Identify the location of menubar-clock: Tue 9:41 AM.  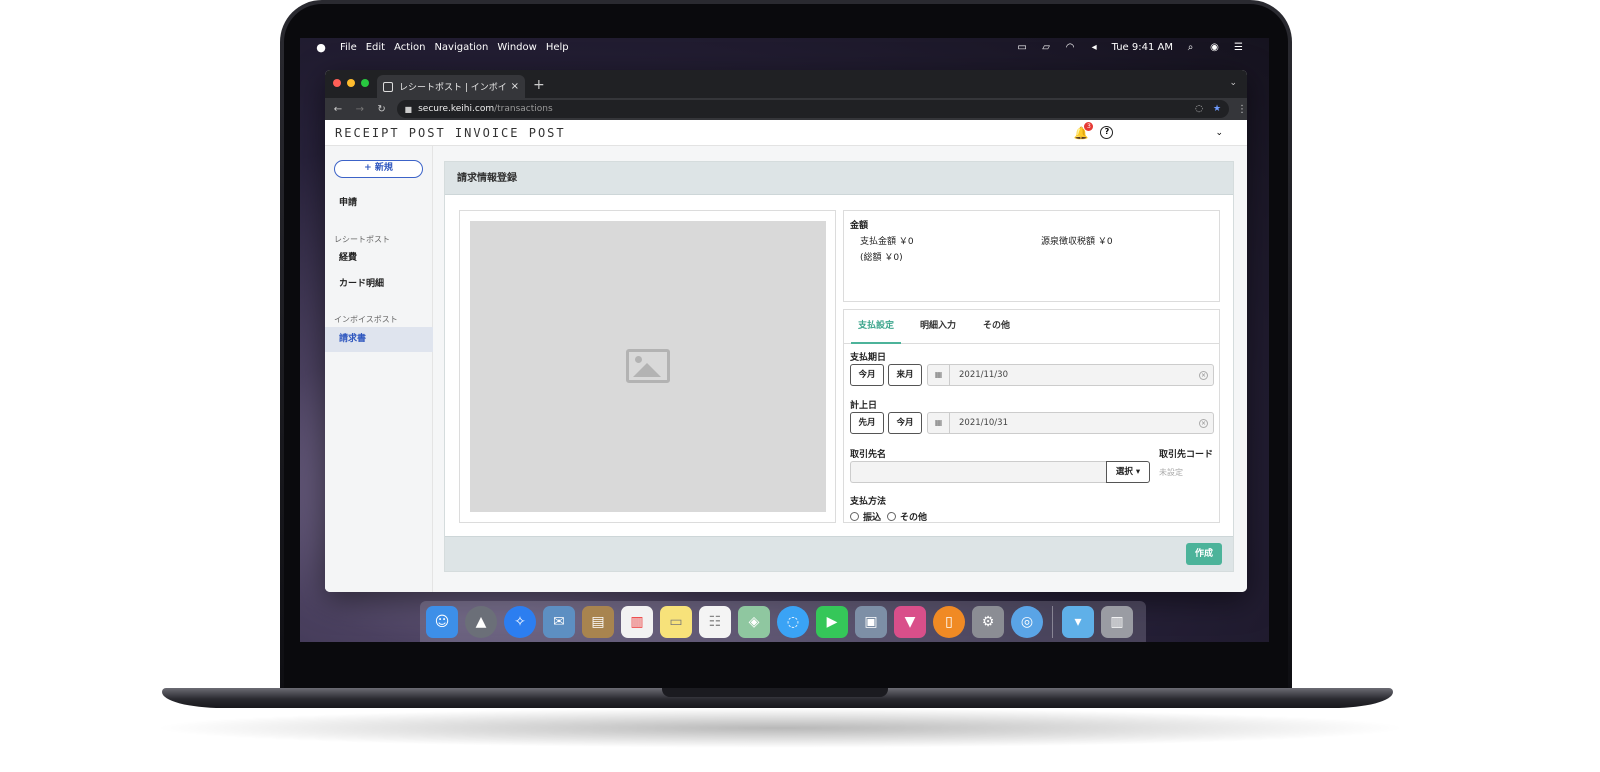
(1142, 47).